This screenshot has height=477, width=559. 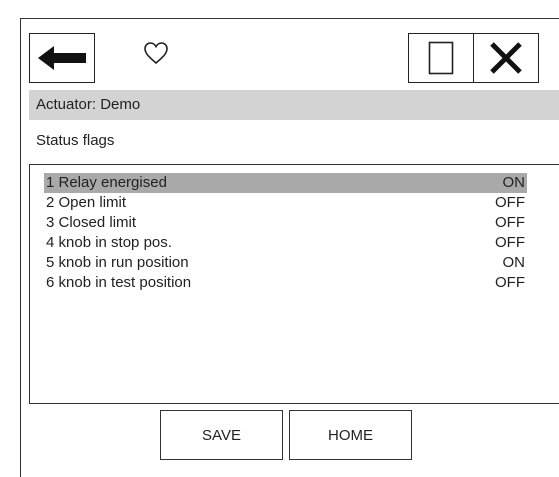 I want to click on home-button: HOME, so click(x=350, y=435).